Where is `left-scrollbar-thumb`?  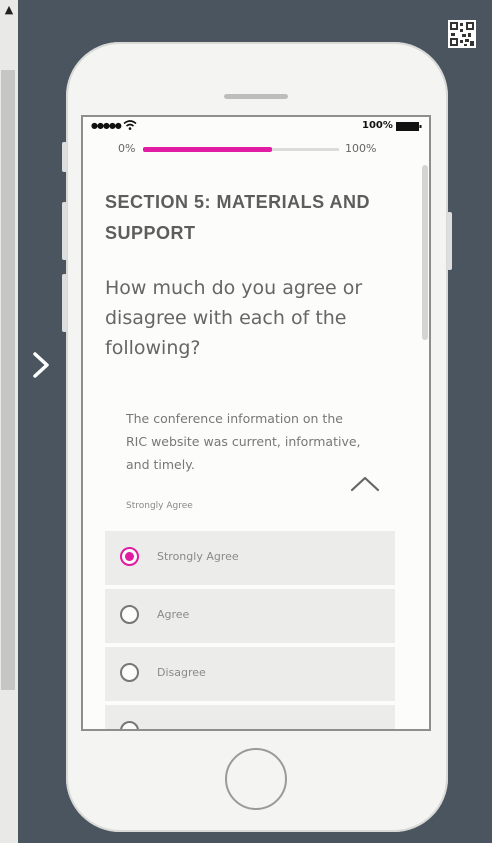 left-scrollbar-thumb is located at coordinates (8, 380).